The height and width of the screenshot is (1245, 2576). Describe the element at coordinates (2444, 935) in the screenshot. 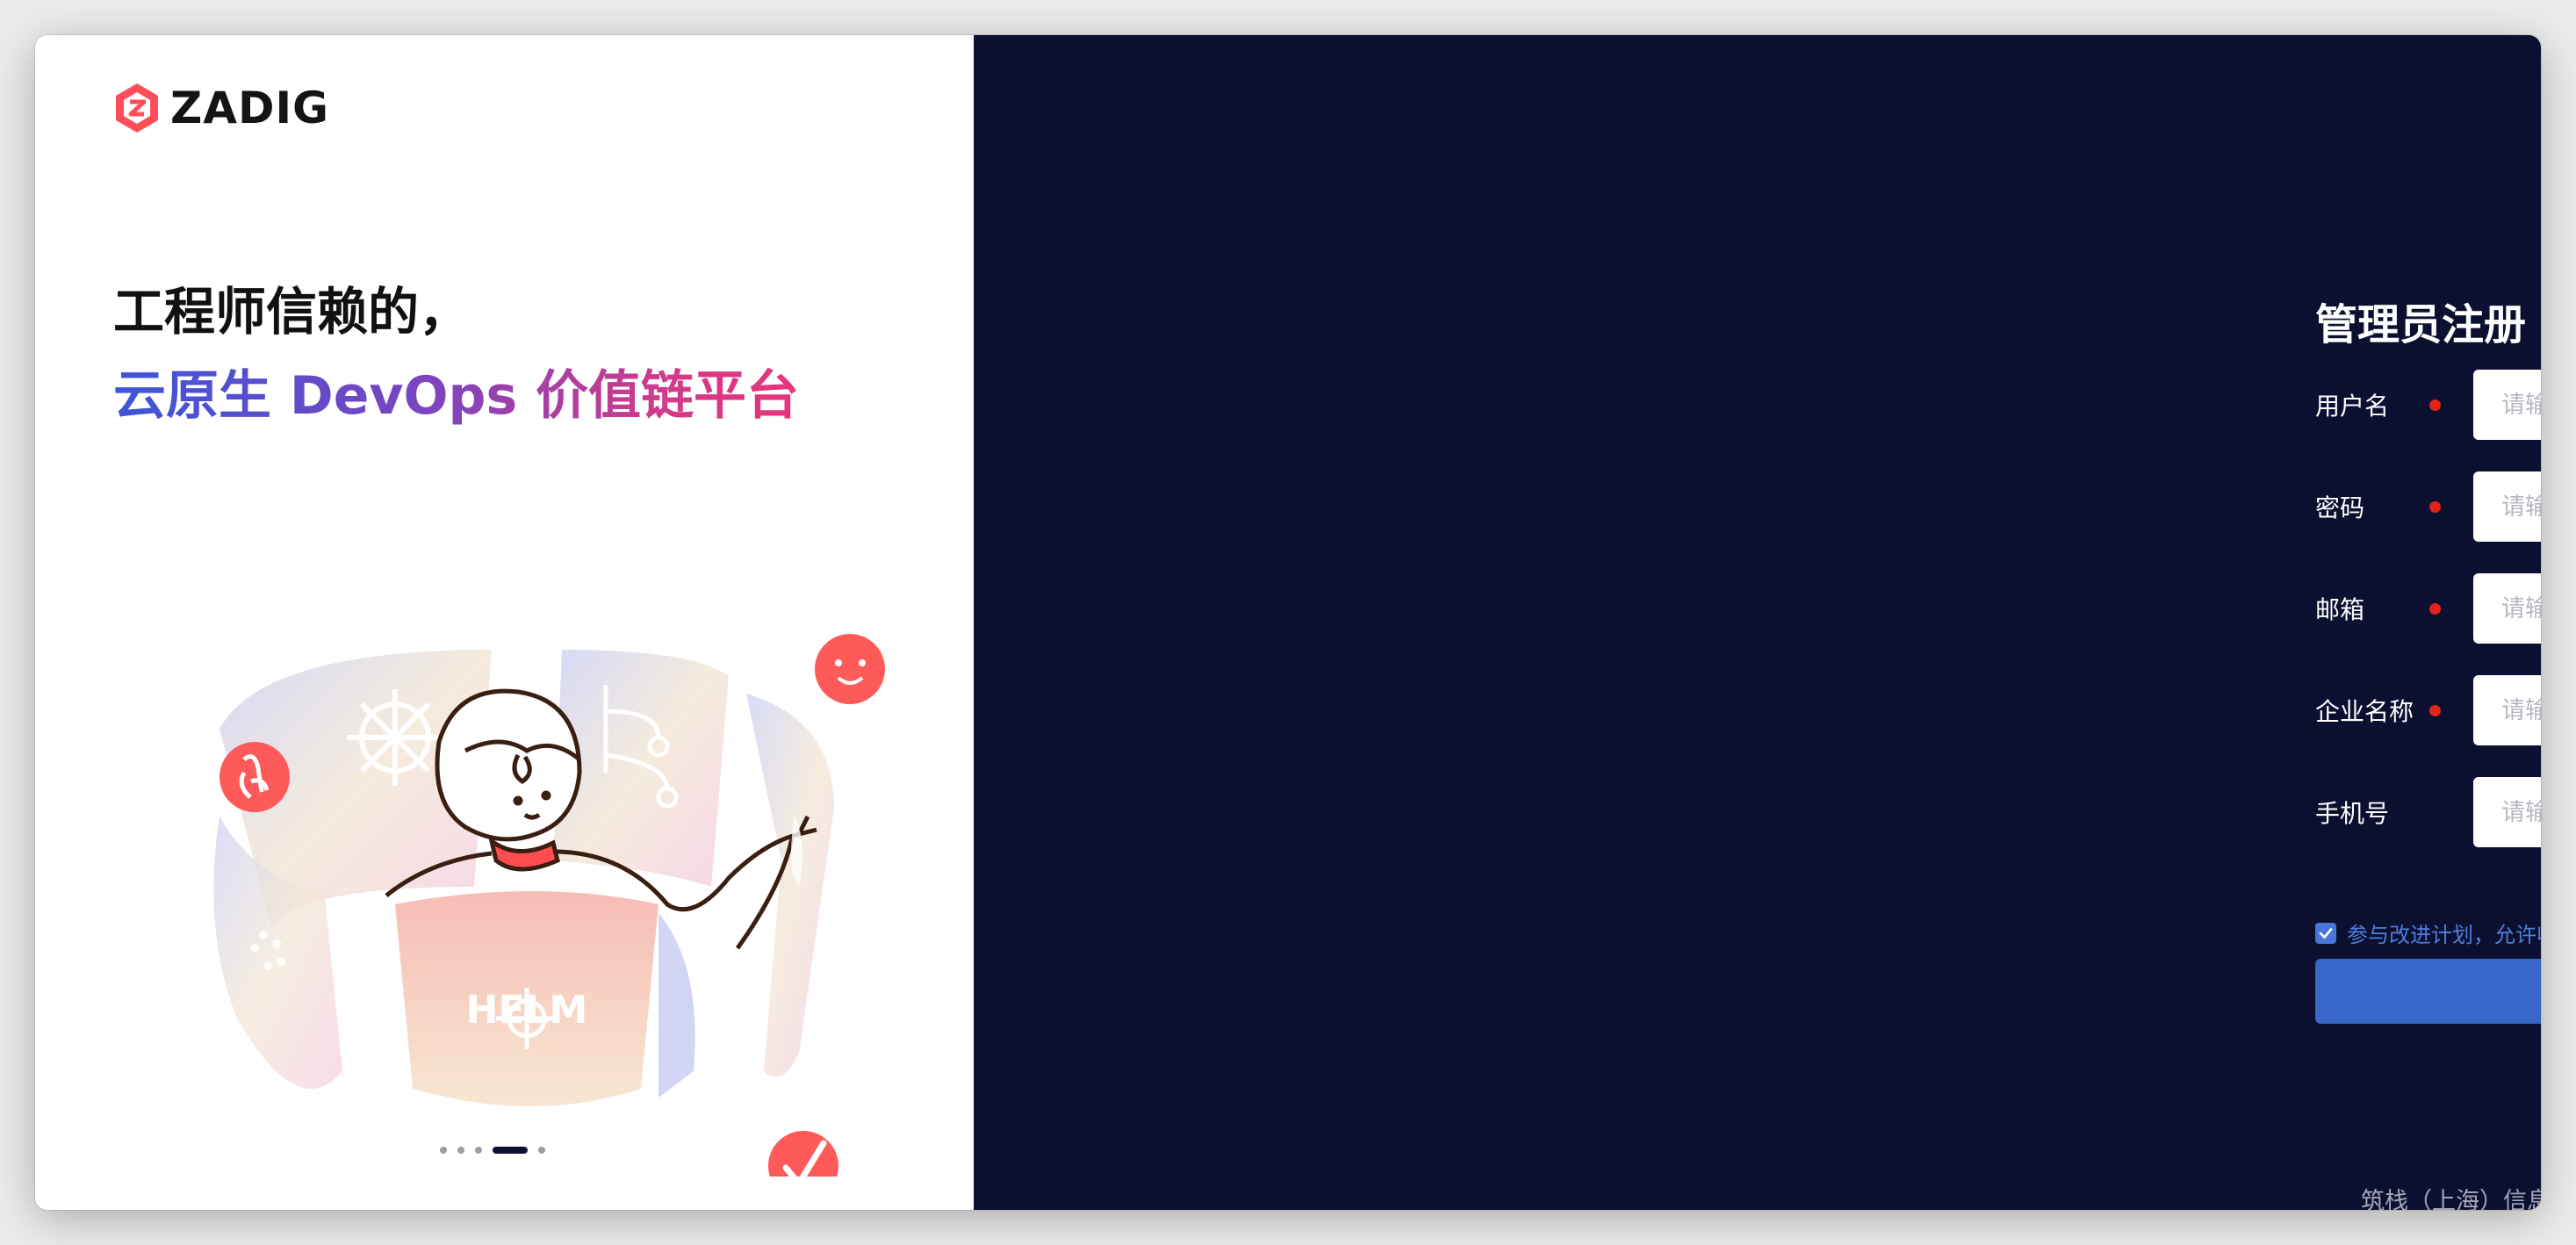

I see `agreement-text: 参与改进计划，允许收集匿名统计数据，以帮助我们改进产品` at that location.